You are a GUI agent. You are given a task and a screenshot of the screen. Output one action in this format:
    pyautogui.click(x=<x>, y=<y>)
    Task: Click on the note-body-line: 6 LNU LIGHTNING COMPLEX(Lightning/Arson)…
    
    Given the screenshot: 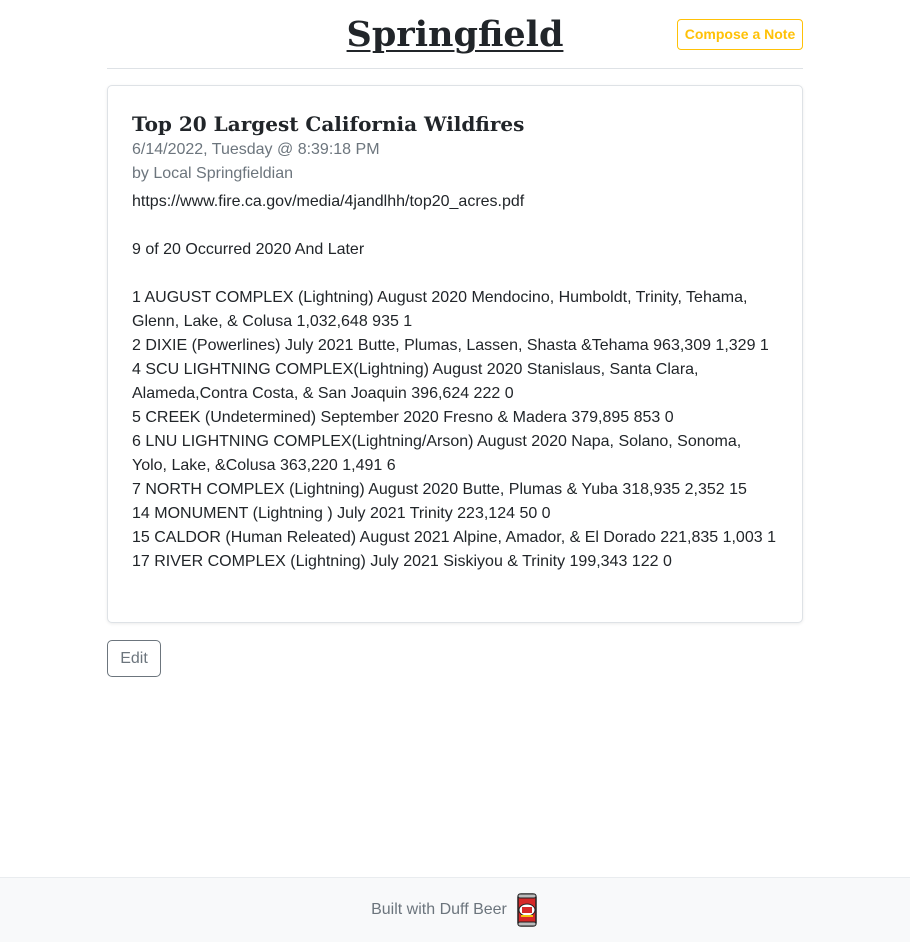 What is the action you would take?
    pyautogui.click(x=439, y=453)
    